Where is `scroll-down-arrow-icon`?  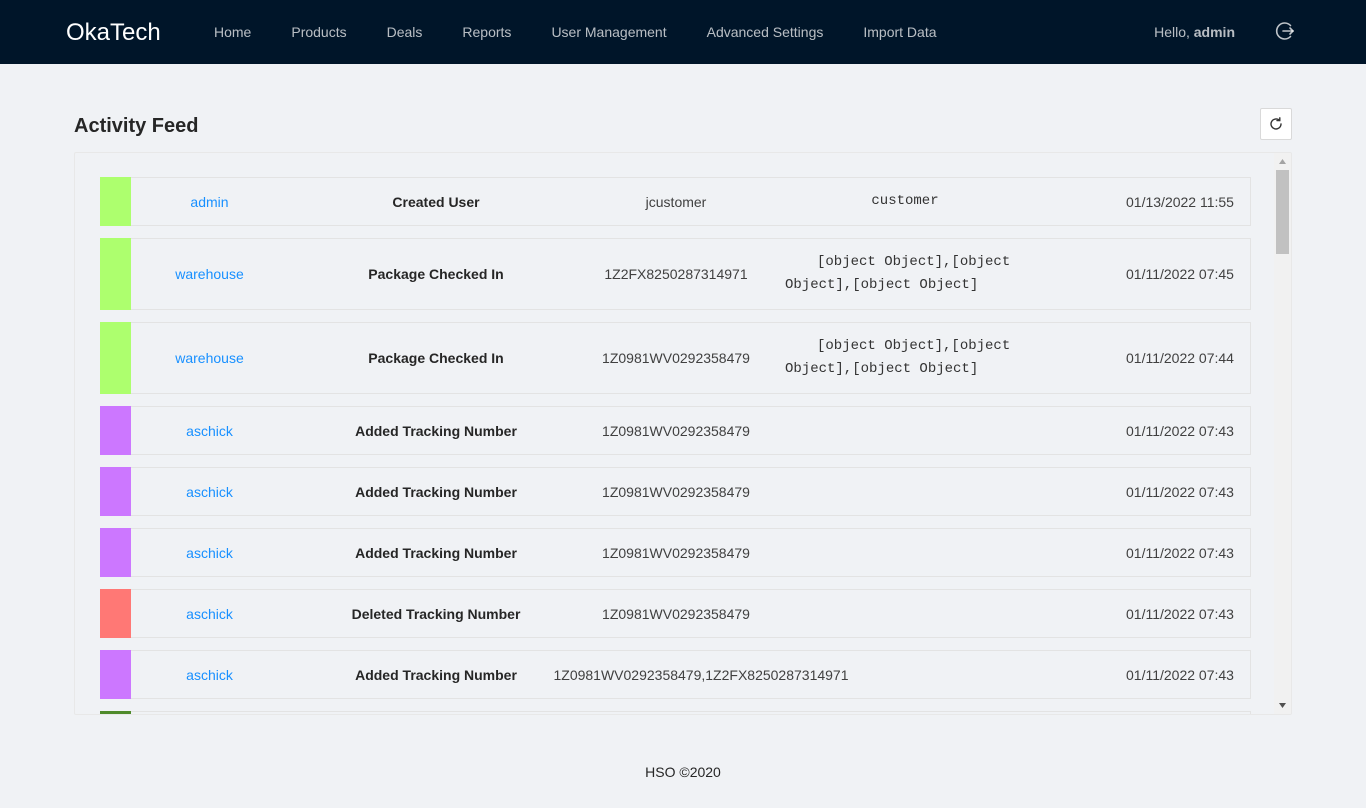 scroll-down-arrow-icon is located at coordinates (1282, 705).